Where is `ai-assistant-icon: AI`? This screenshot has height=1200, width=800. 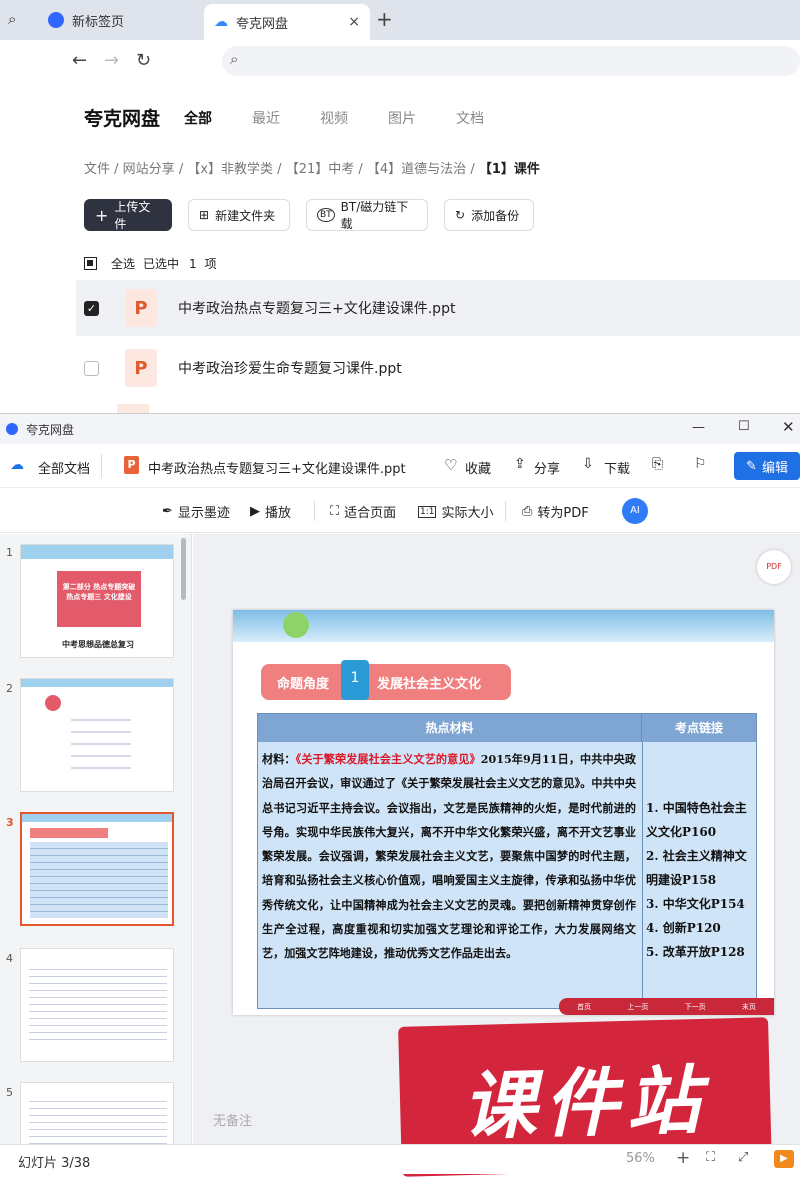
ai-assistant-icon: AI is located at coordinates (635, 511).